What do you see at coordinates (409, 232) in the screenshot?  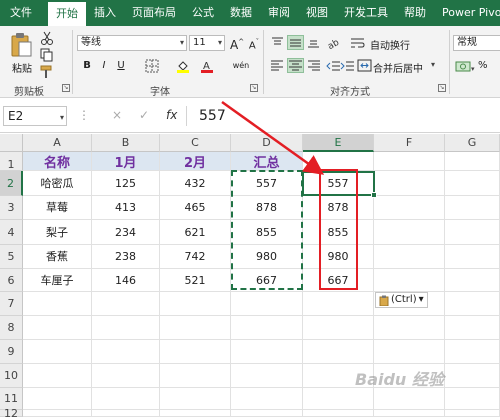 I see `cell-f4` at bounding box center [409, 232].